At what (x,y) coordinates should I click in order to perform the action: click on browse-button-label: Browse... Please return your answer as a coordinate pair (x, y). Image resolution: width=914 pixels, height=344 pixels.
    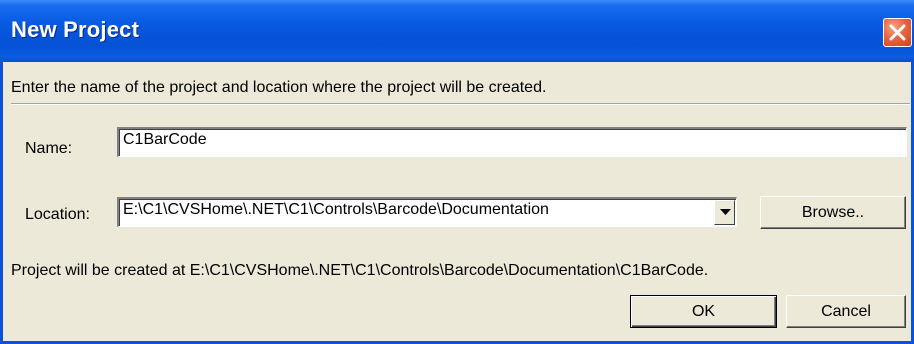
    Looking at the image, I should click on (833, 212).